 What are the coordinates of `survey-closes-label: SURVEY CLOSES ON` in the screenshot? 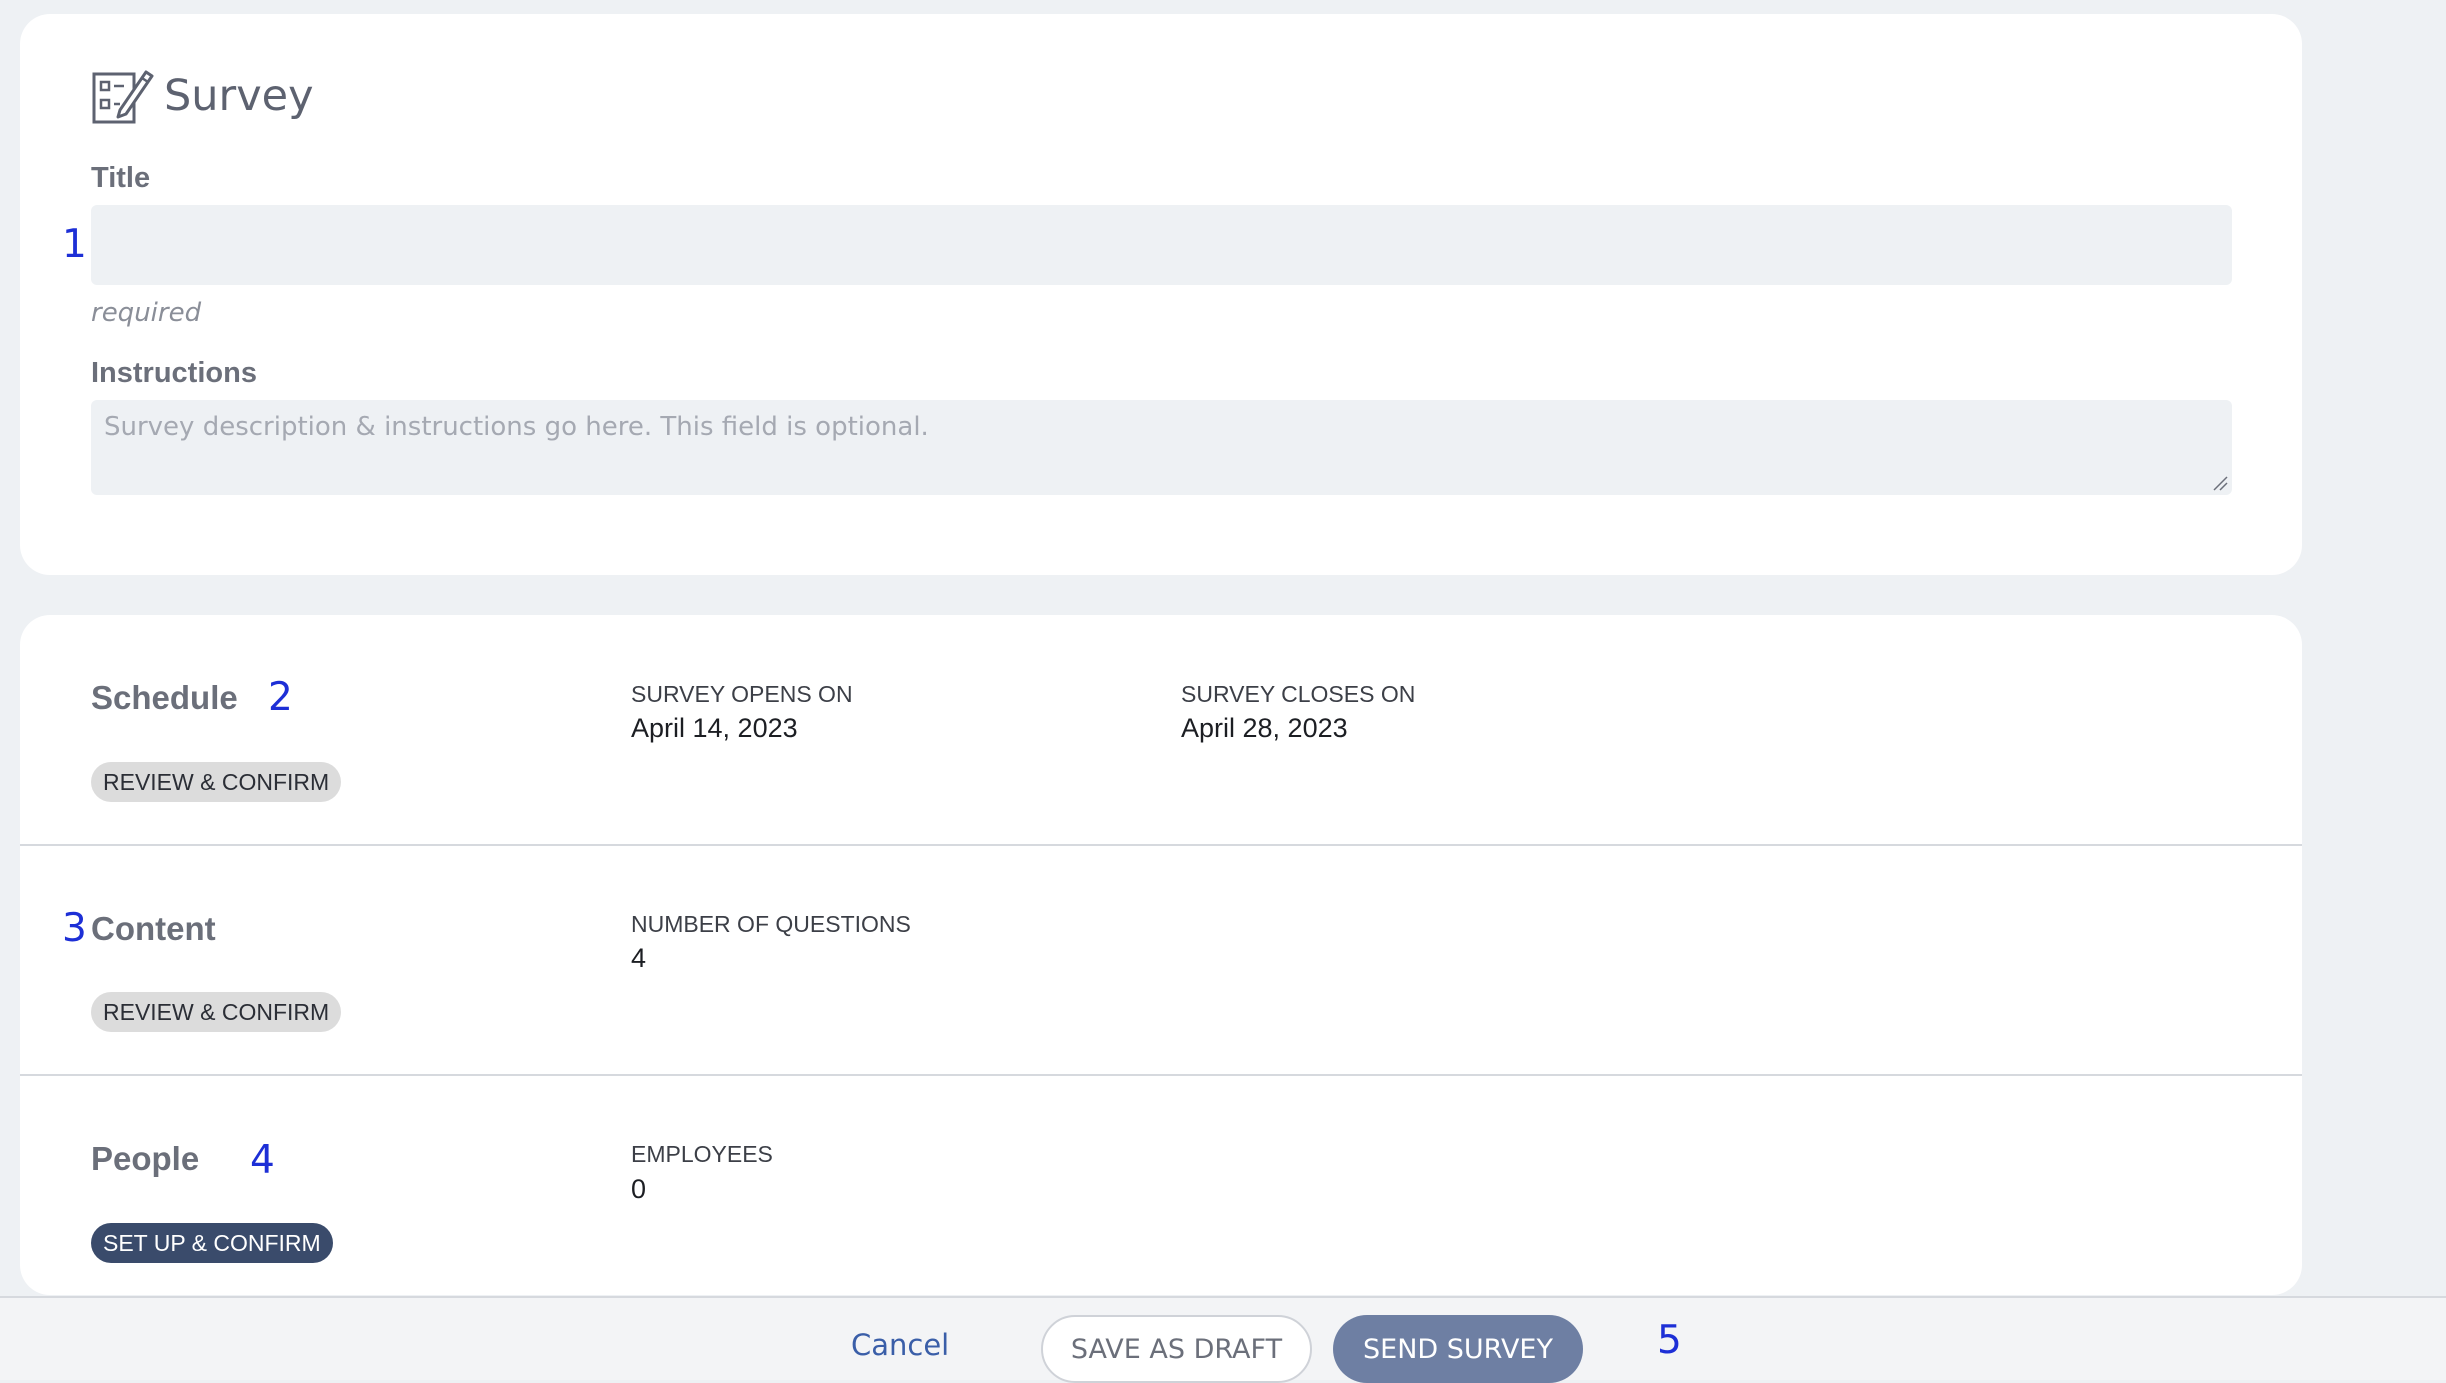 It's located at (1298, 694).